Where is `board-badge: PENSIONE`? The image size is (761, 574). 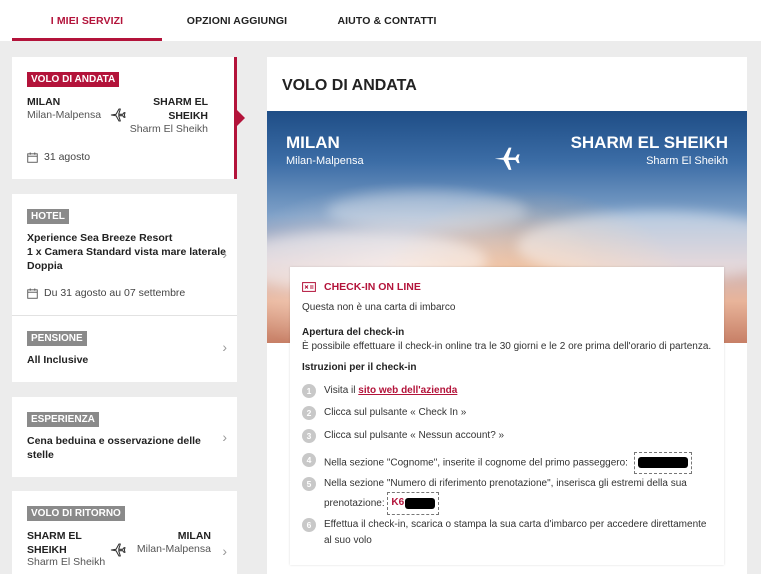
board-badge: PENSIONE is located at coordinates (57, 338).